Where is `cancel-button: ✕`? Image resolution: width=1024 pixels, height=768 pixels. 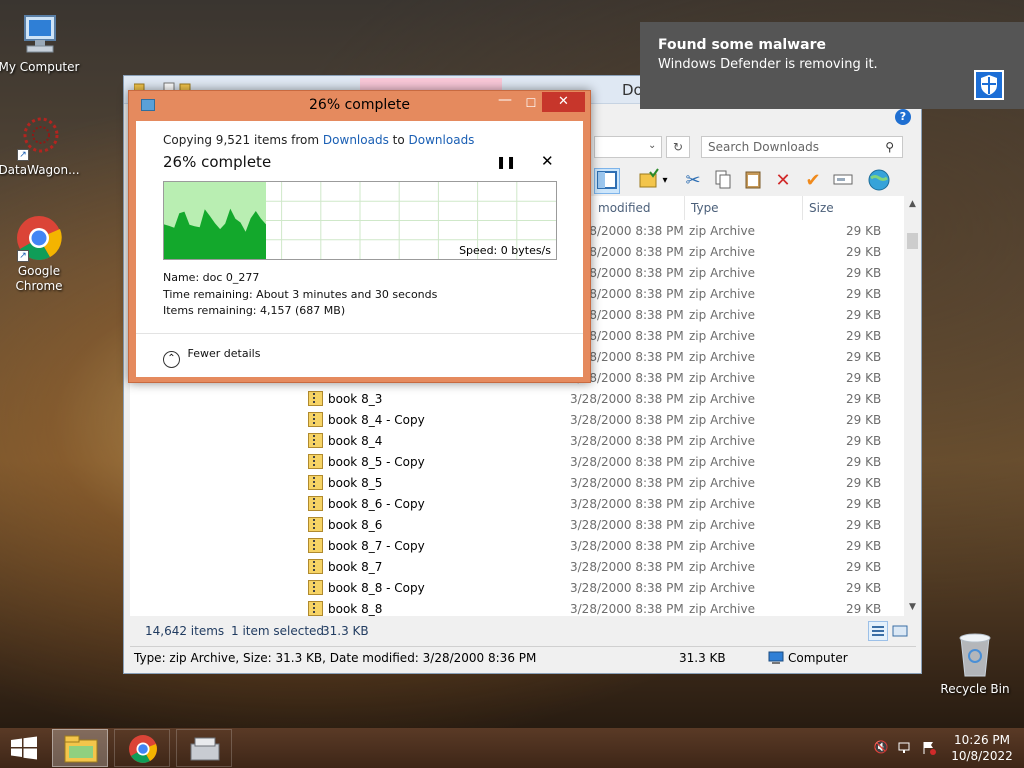
cancel-button: ✕ is located at coordinates (547, 161).